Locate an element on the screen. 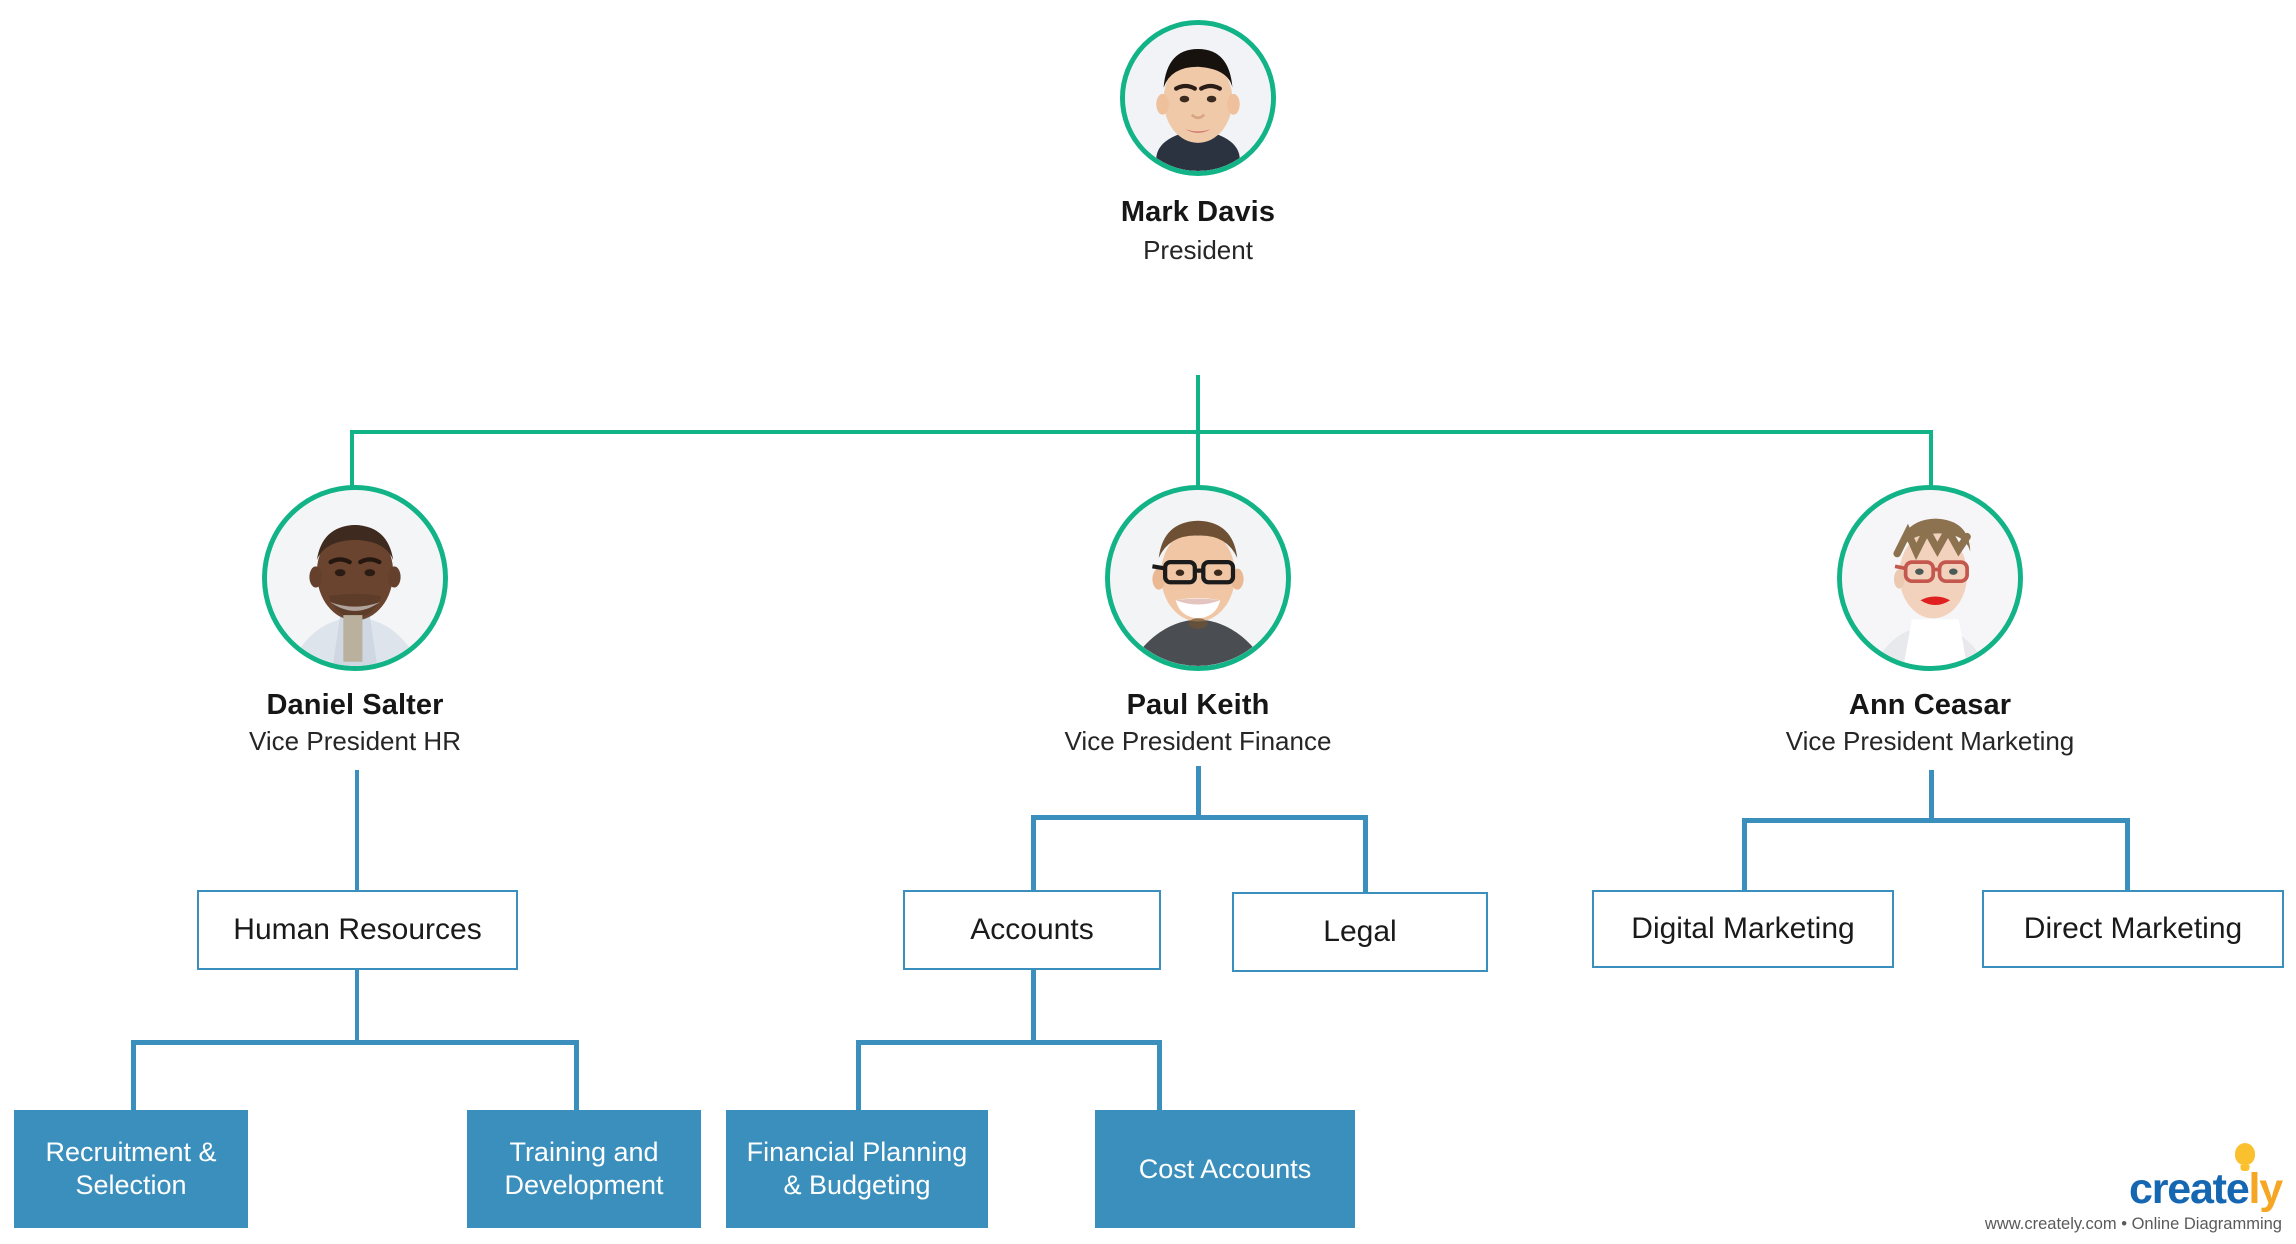  department-label: Direct Marketing is located at coordinates (2133, 928).